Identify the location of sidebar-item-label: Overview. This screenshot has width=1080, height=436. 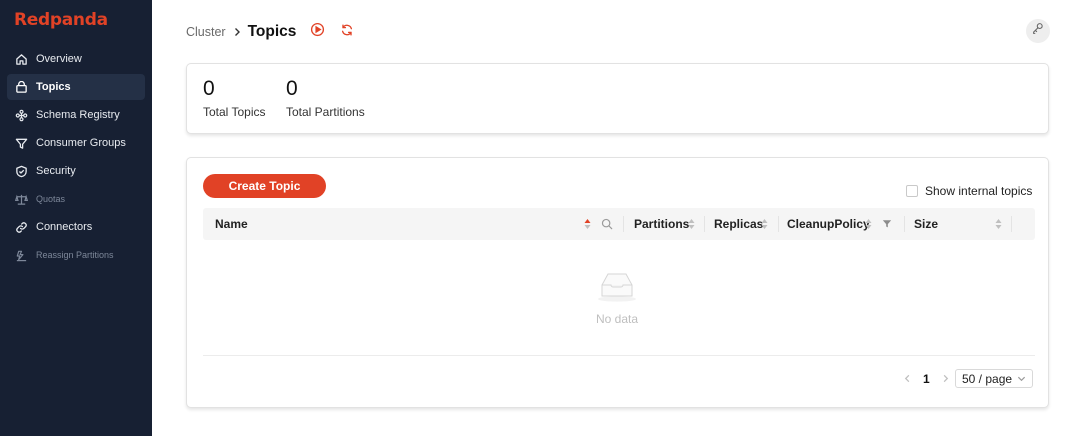
(59, 59).